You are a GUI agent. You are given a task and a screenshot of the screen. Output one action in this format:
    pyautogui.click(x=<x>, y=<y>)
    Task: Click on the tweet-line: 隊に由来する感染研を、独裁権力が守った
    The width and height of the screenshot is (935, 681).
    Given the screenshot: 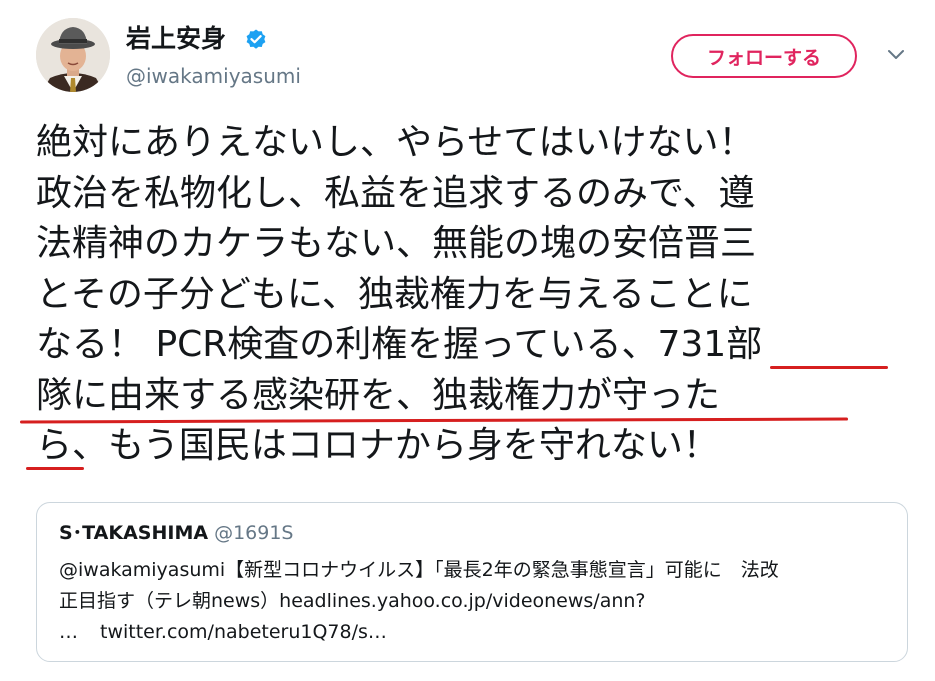 What is the action you would take?
    pyautogui.click(x=378, y=395)
    